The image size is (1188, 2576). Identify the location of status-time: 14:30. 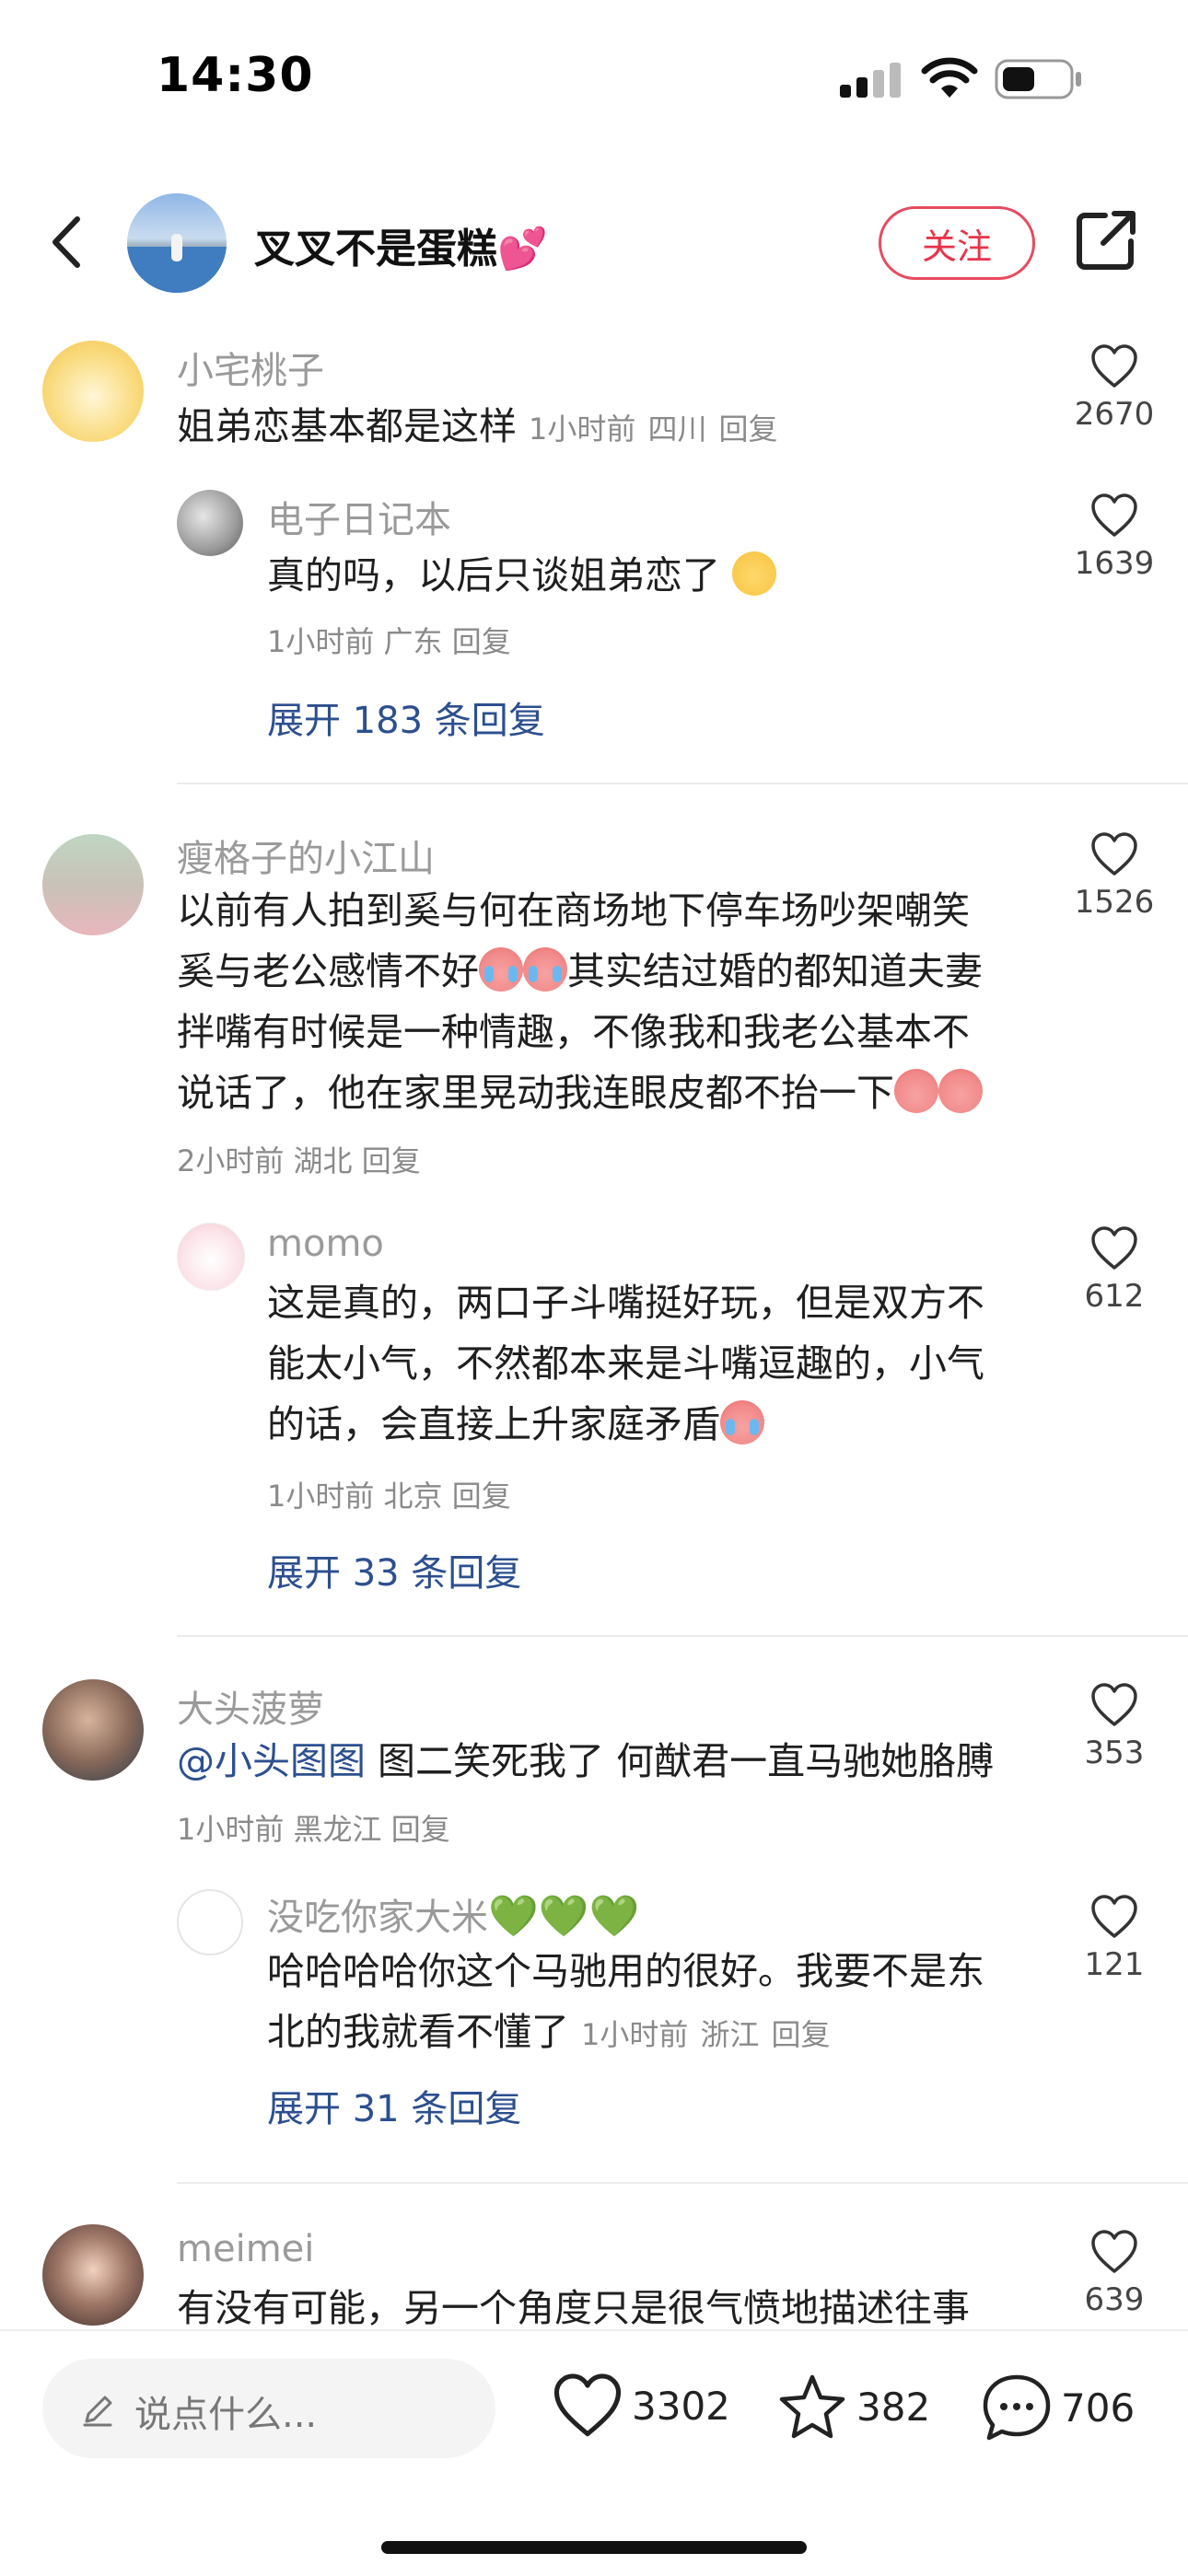
(235, 75).